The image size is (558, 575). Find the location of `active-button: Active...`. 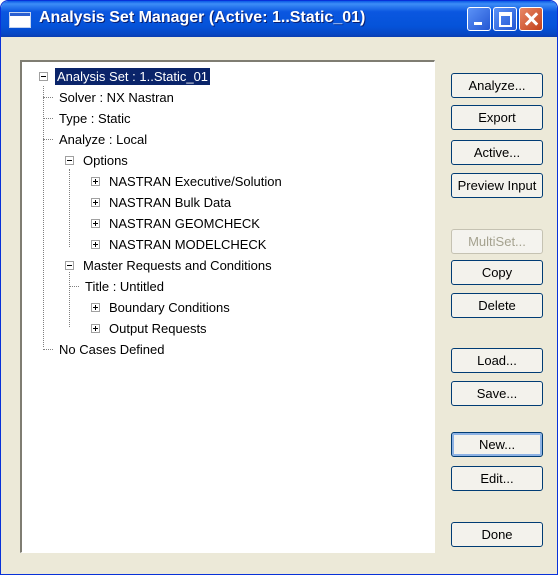

active-button: Active... is located at coordinates (497, 152).